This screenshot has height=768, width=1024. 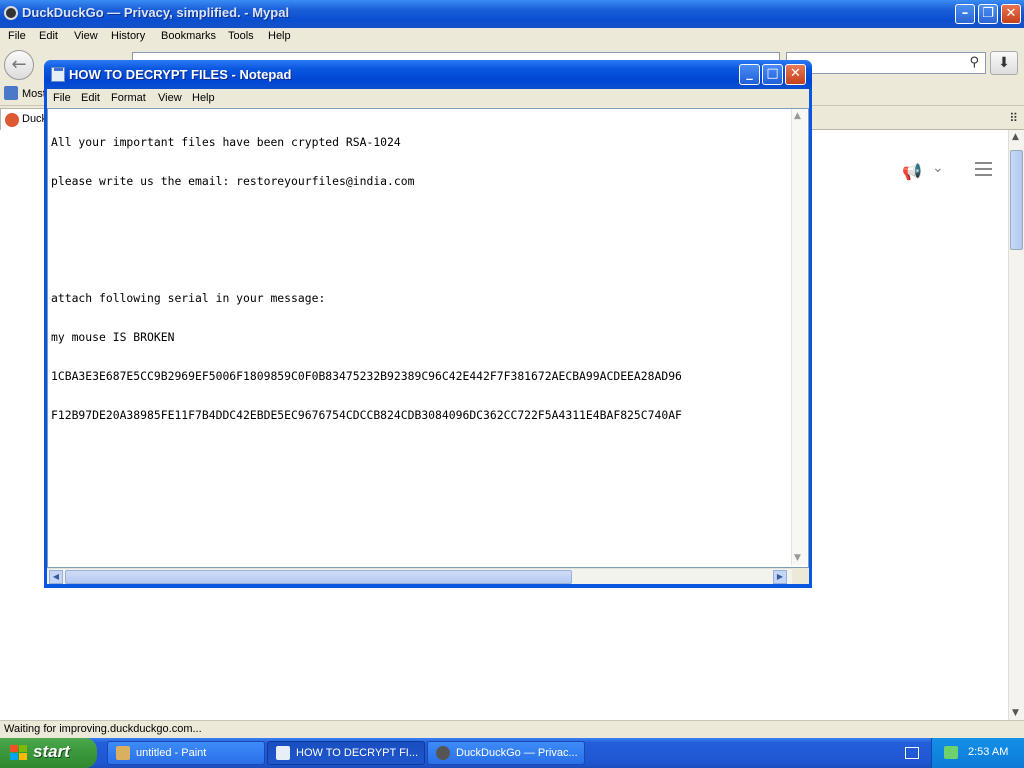 I want to click on network-icon, so click(x=951, y=752).